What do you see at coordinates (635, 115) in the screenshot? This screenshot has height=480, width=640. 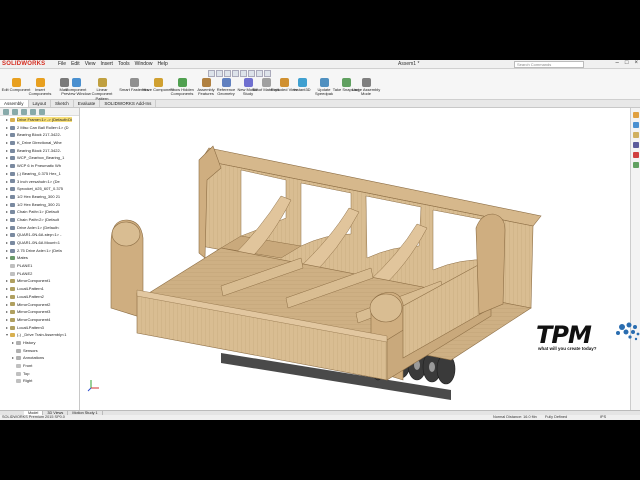 I see `resources-icon` at bounding box center [635, 115].